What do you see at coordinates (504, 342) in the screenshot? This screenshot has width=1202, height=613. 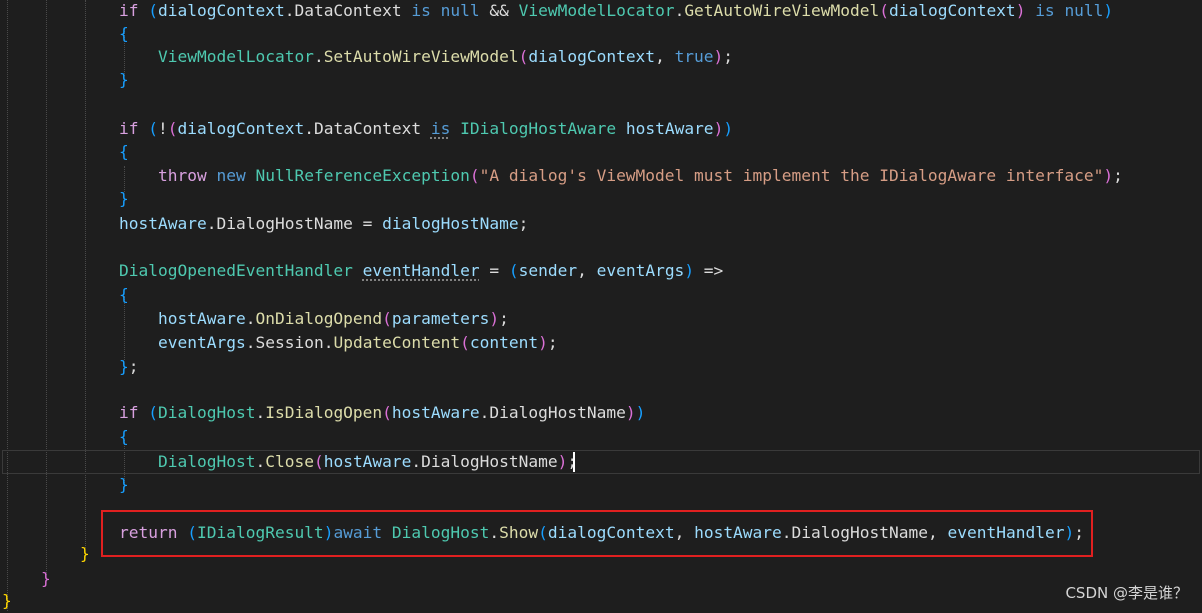 I see `code-token: content` at bounding box center [504, 342].